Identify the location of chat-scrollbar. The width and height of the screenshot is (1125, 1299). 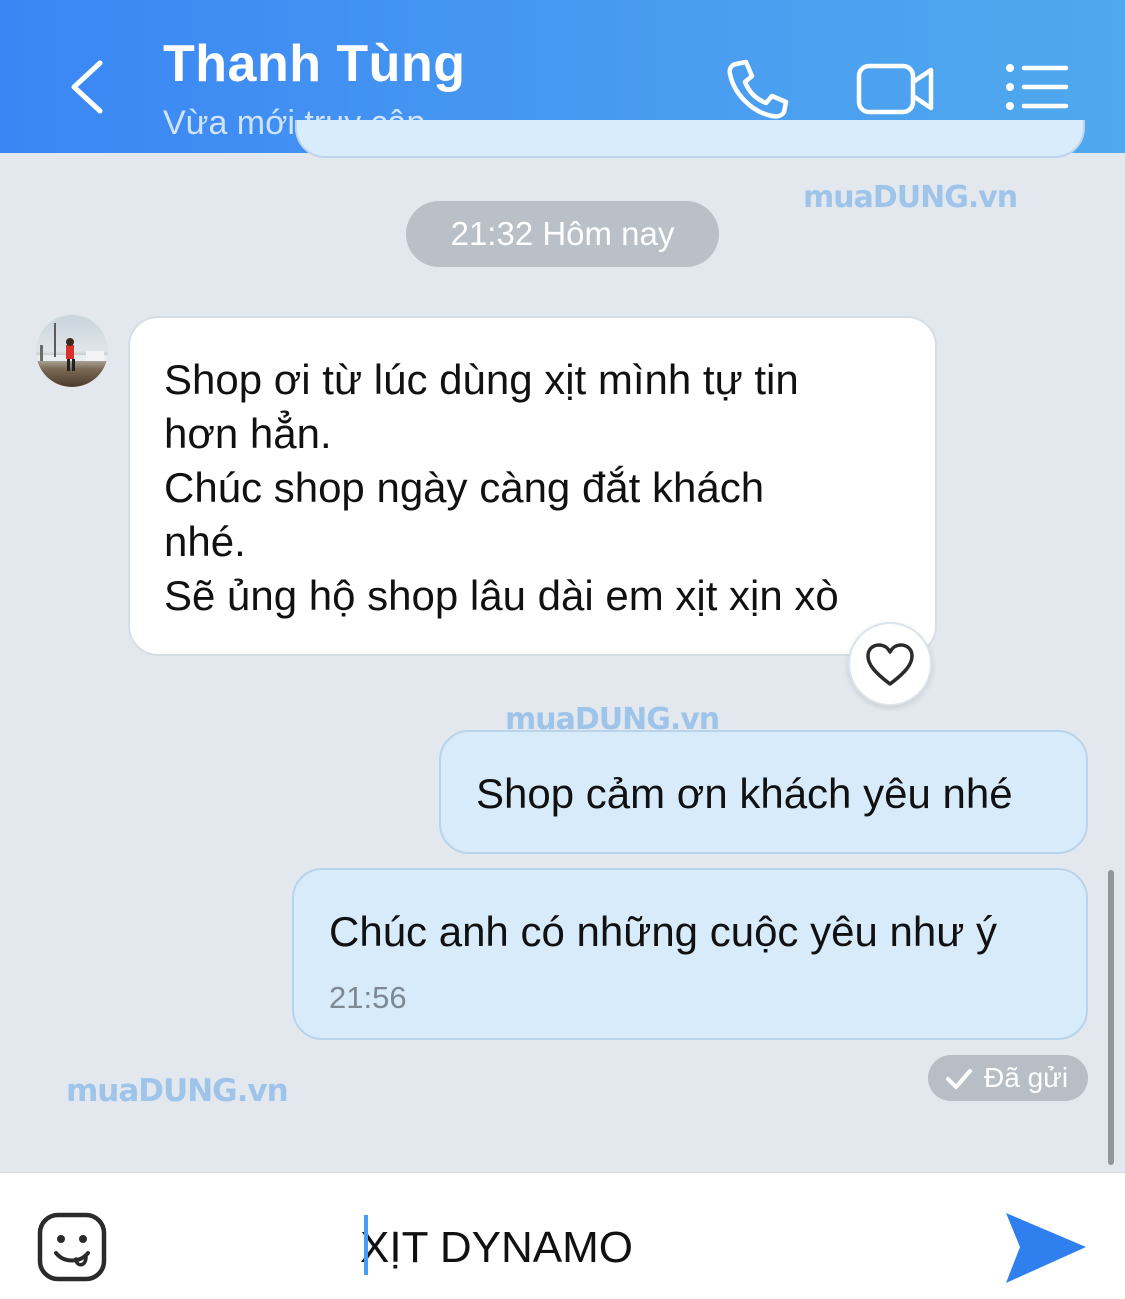
(1111, 1017).